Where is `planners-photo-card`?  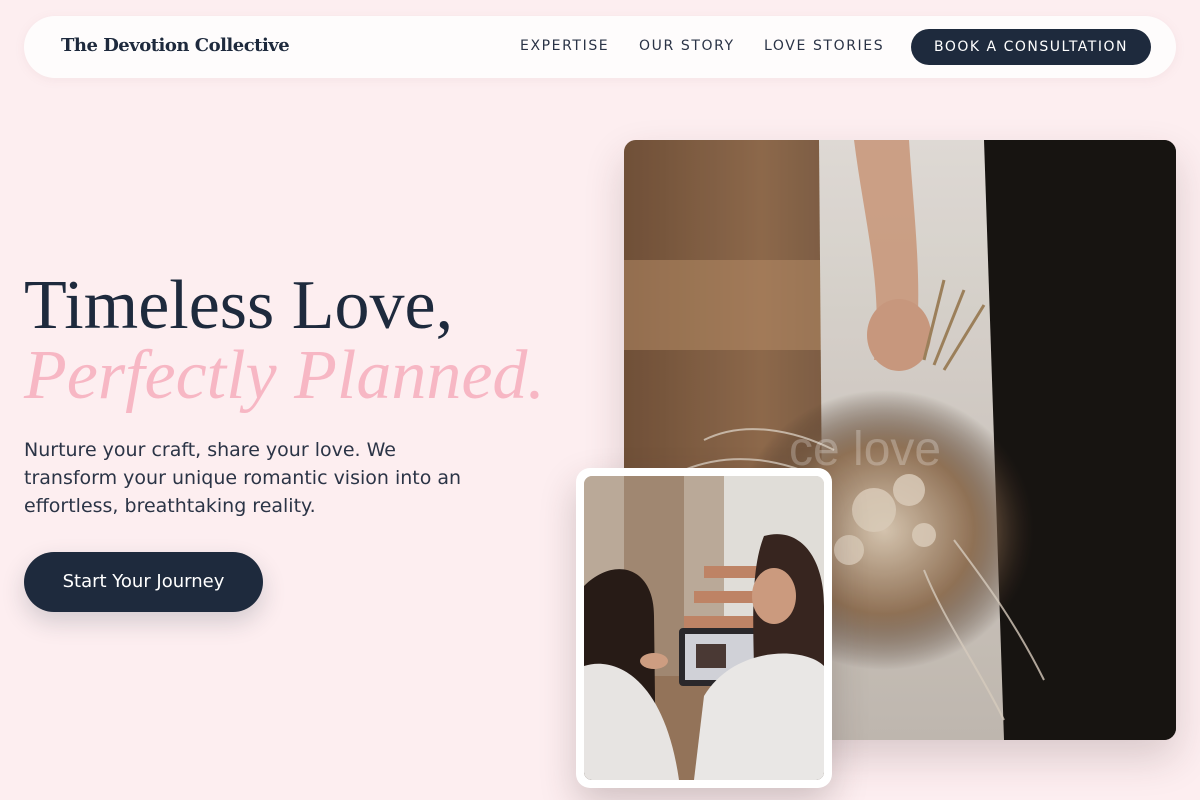
planners-photo-card is located at coordinates (704, 628).